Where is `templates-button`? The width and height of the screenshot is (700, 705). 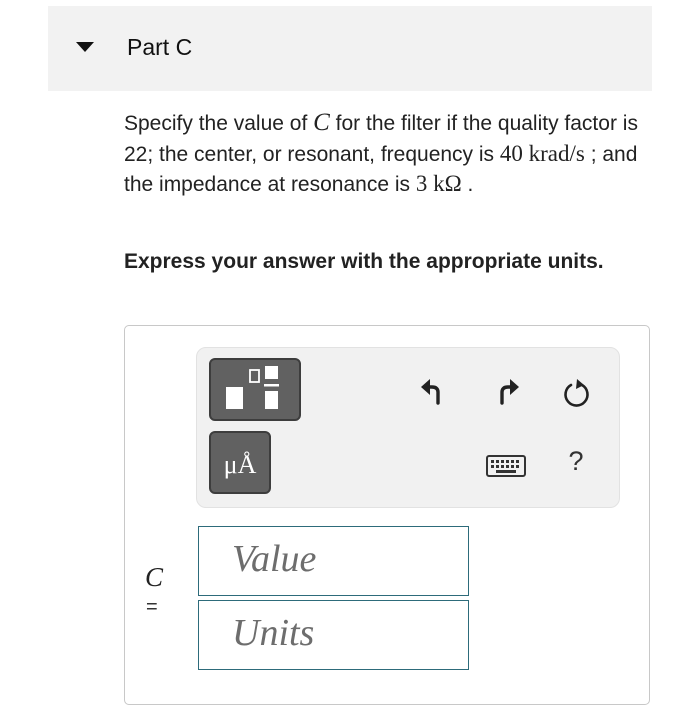 templates-button is located at coordinates (255, 389).